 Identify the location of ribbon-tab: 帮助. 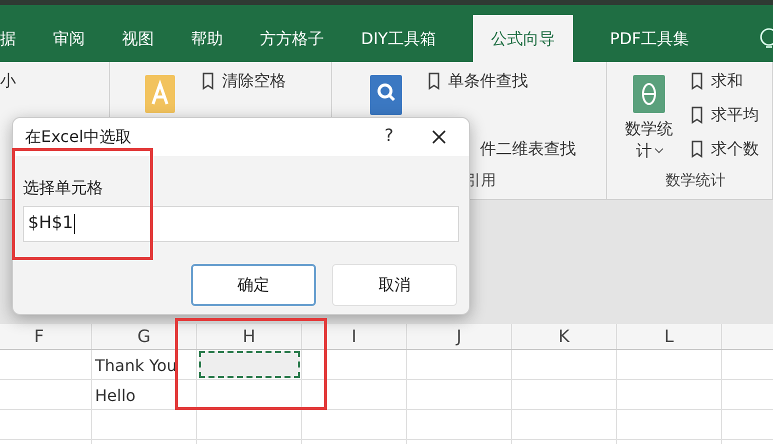
(207, 38).